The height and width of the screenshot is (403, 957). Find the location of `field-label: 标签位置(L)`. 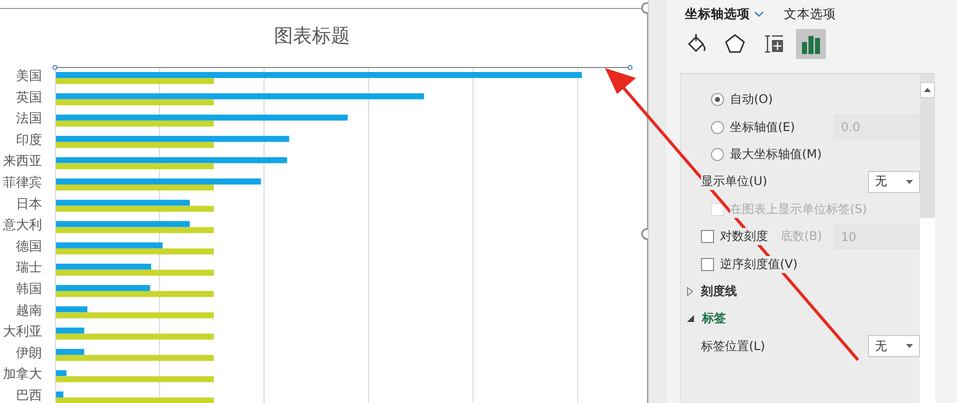

field-label: 标签位置(L) is located at coordinates (733, 346).